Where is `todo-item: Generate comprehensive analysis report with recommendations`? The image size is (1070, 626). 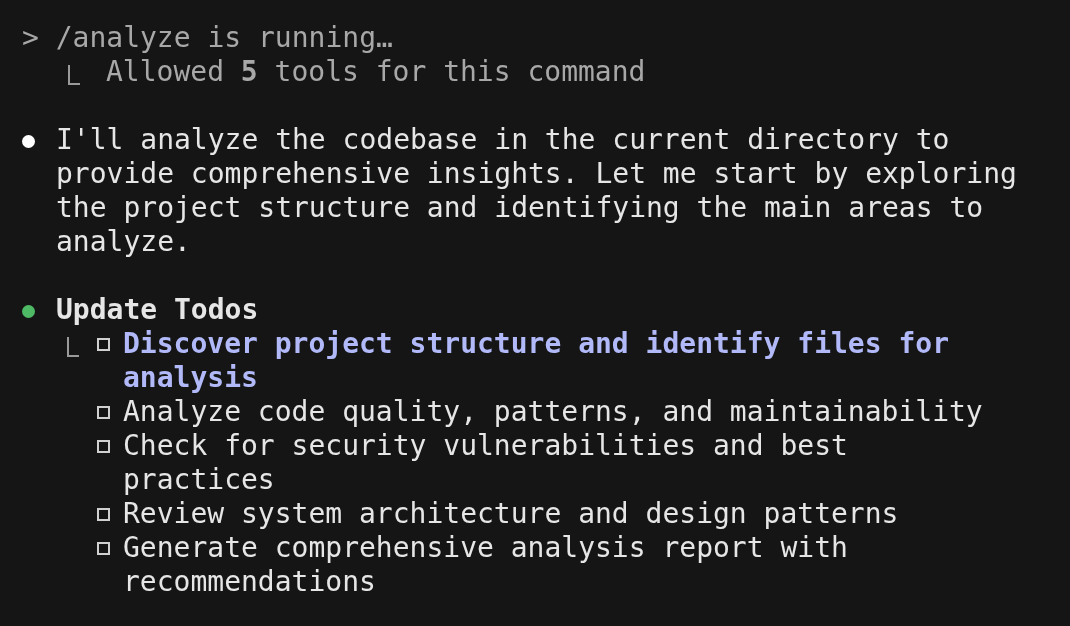
todo-item: Generate comprehensive analysis report with recommendations is located at coordinates (486, 565).